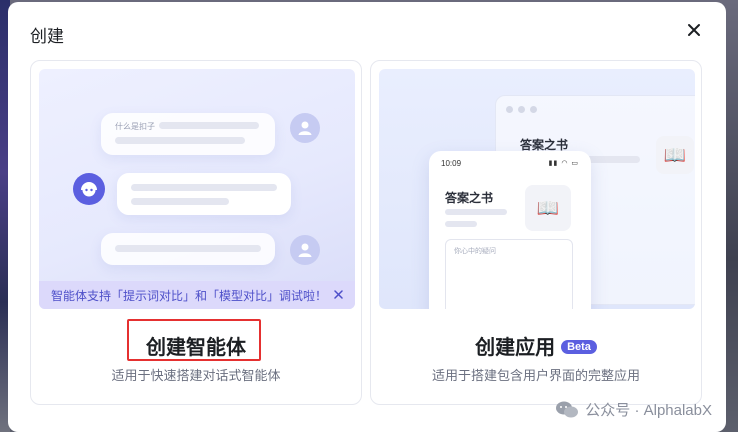  Describe the element at coordinates (47, 36) in the screenshot. I see `dialog-title: 创建` at that location.